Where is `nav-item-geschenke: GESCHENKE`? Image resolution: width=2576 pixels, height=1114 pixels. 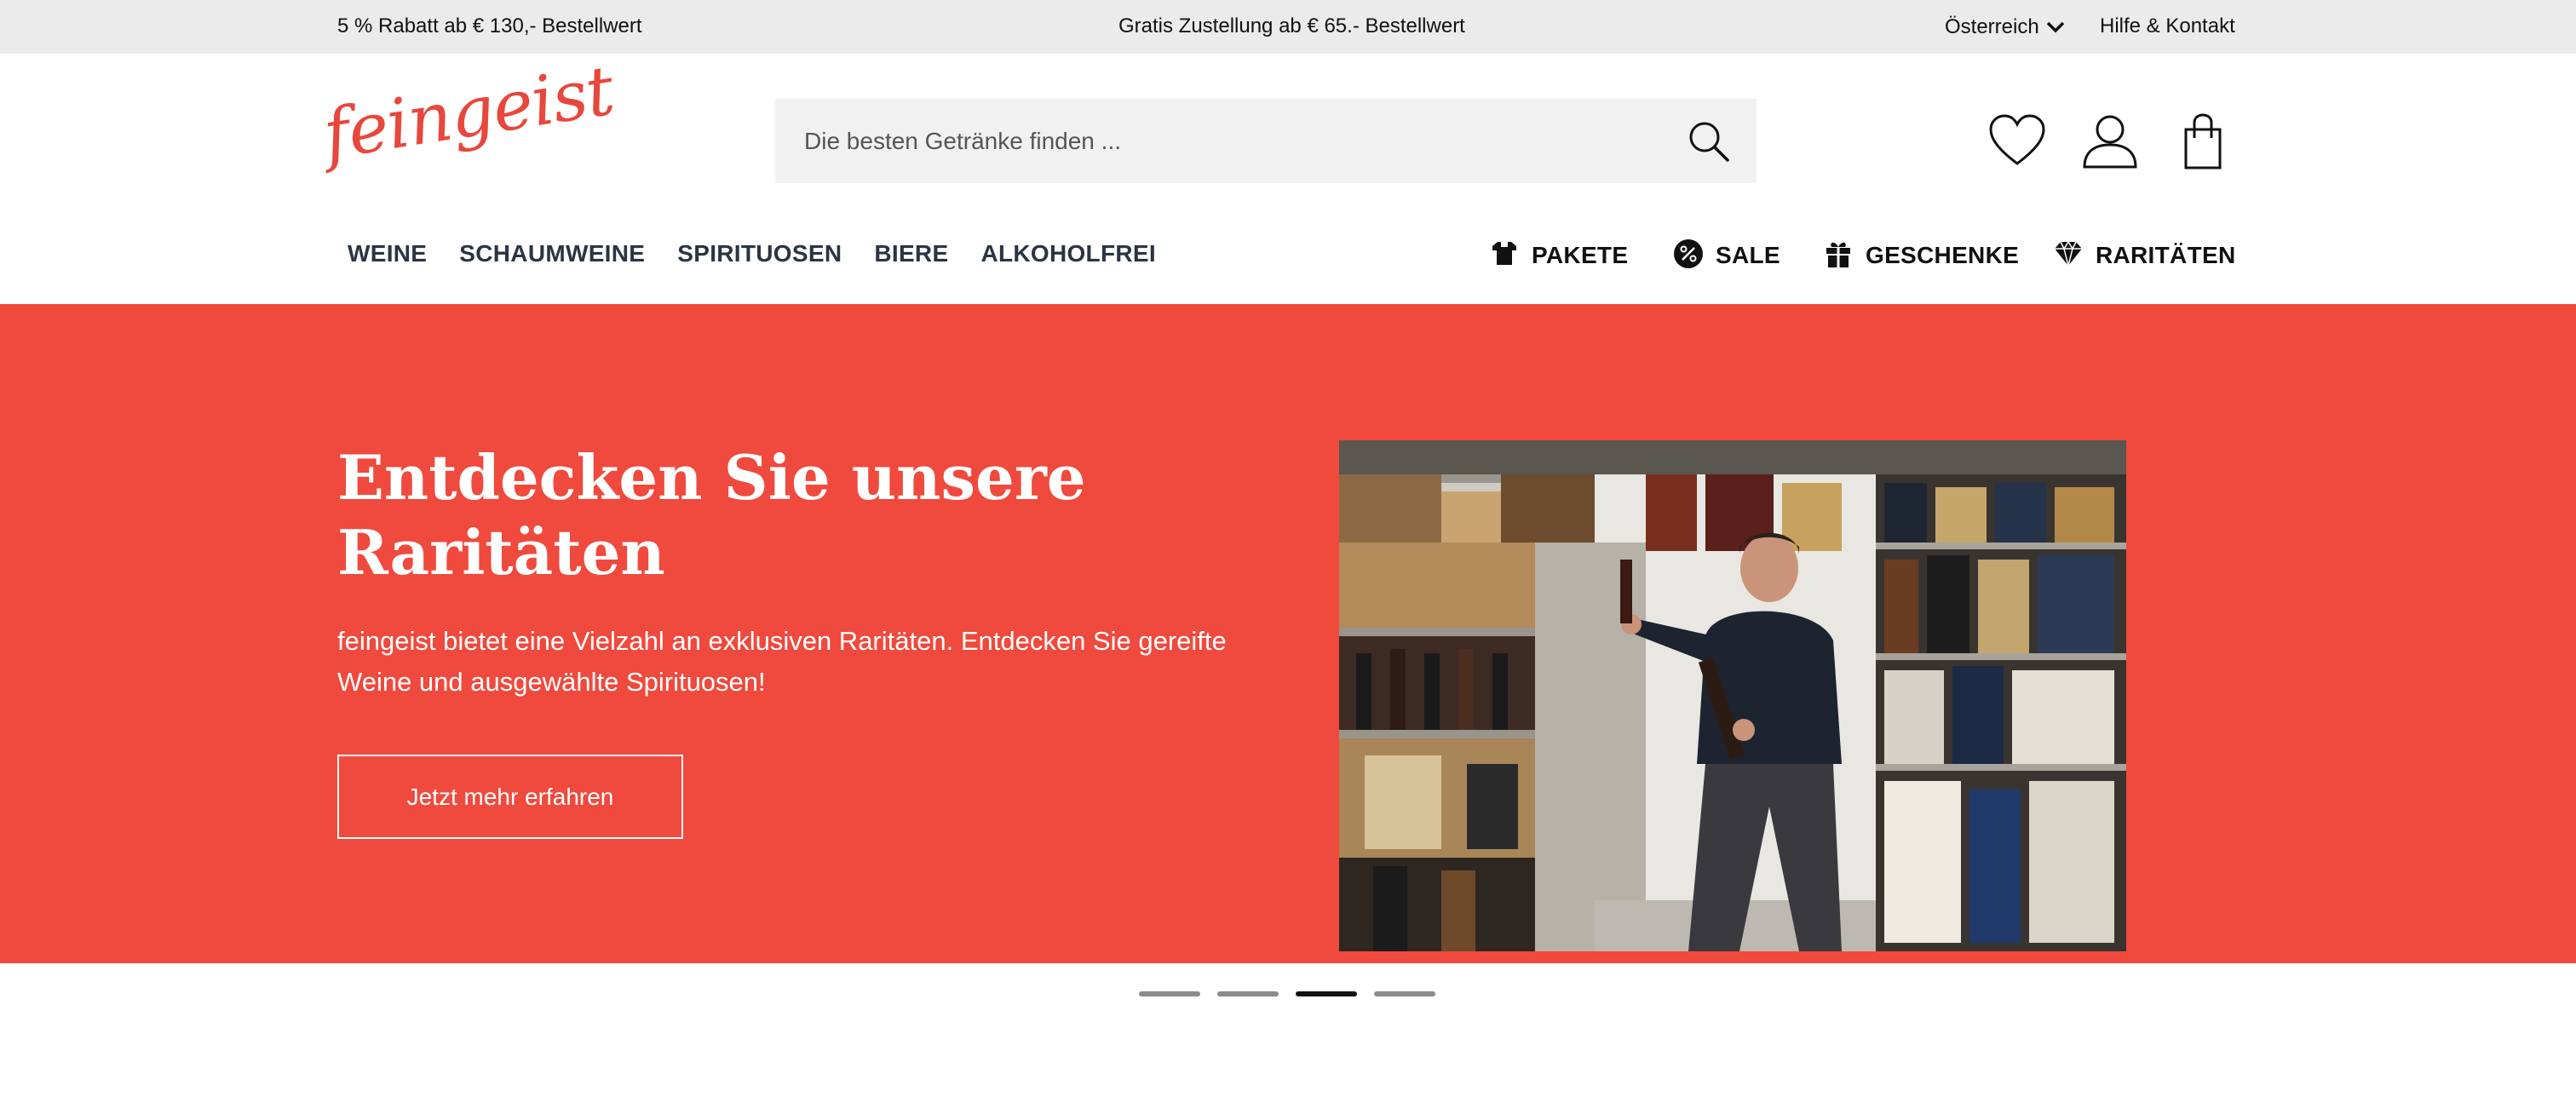
nav-item-geschenke: GESCHENKE is located at coordinates (1921, 256).